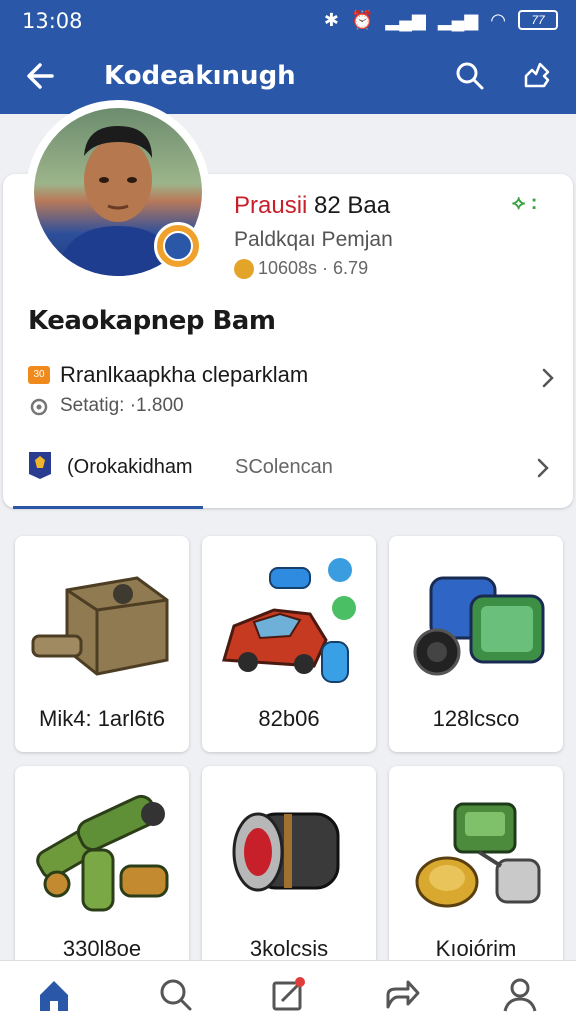 This screenshot has height=1024, width=576. What do you see at coordinates (284, 467) in the screenshot?
I see `tab-inactive: SColencan` at bounding box center [284, 467].